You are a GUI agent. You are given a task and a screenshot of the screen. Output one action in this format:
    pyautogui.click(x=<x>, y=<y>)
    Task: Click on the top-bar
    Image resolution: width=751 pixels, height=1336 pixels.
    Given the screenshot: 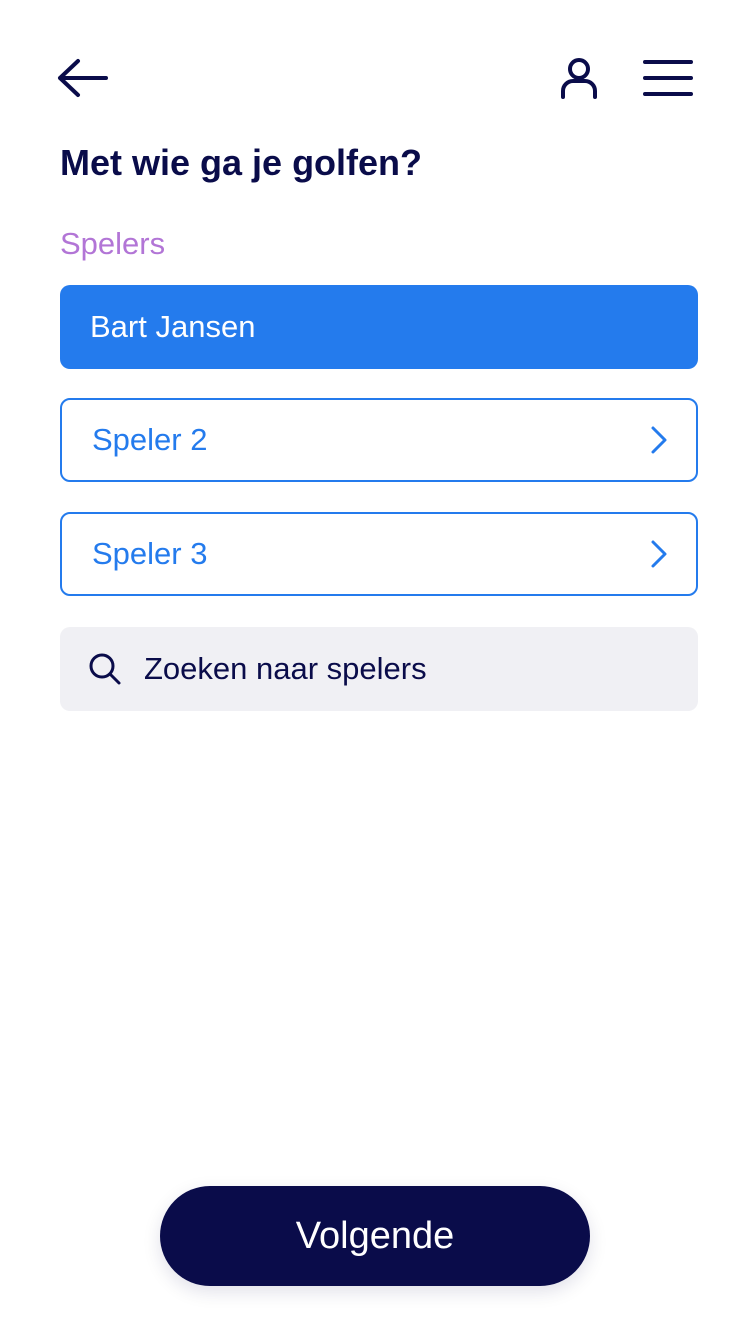 What is the action you would take?
    pyautogui.click(x=375, y=75)
    